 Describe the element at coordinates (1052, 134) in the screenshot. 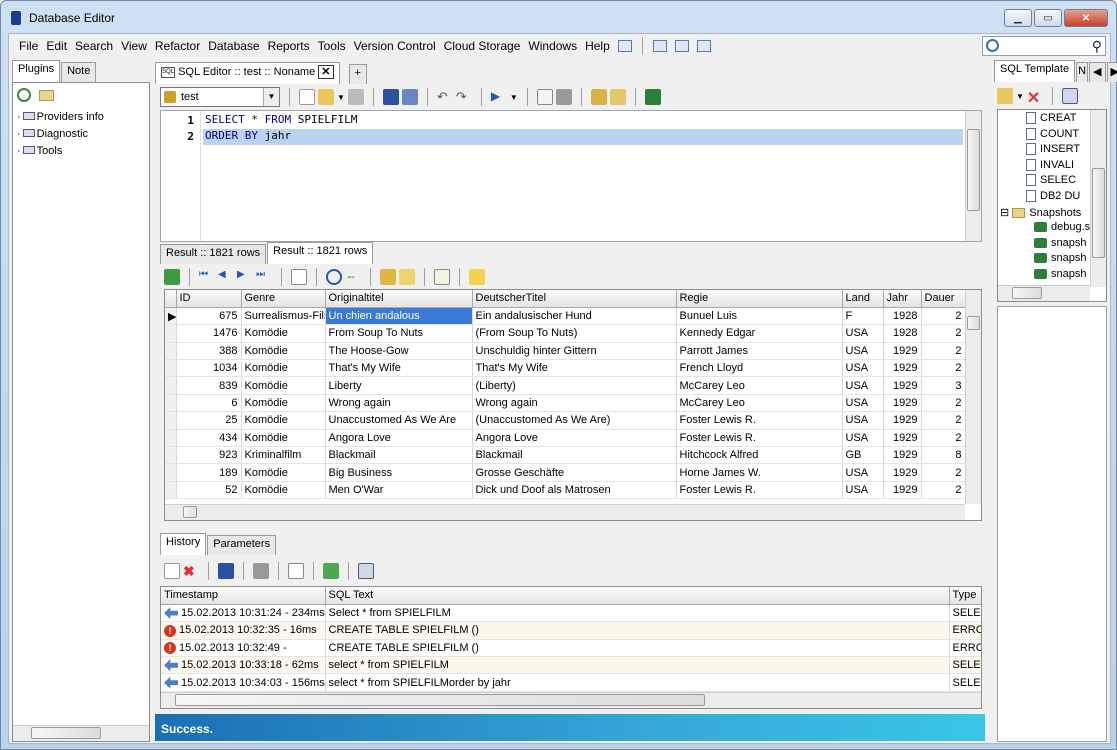

I see `template-item: COUNT` at that location.